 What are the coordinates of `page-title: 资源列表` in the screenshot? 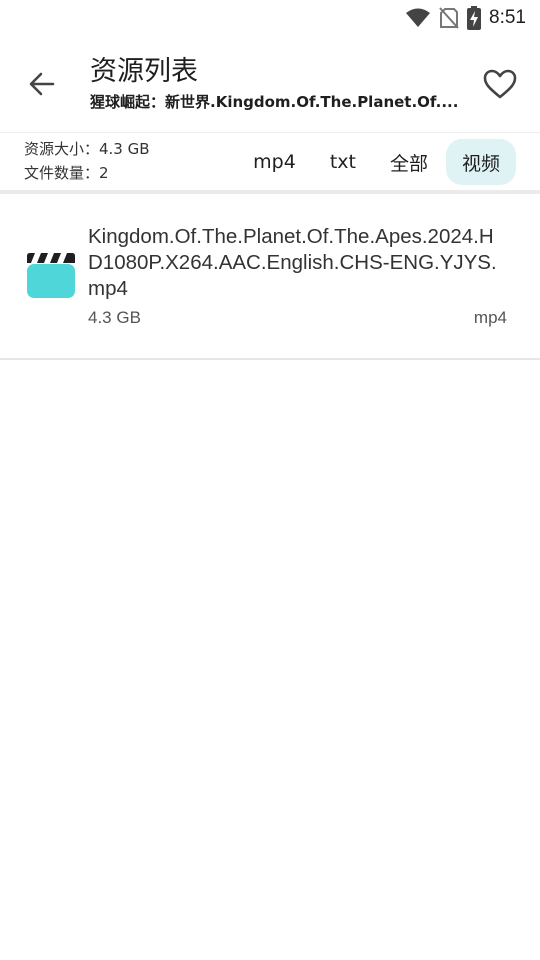 It's located at (144, 71).